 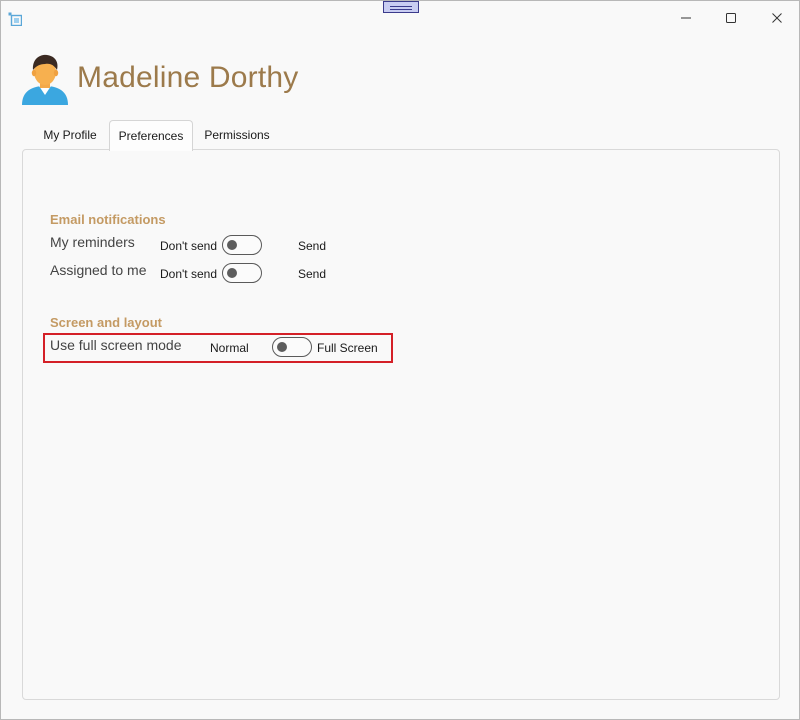 What do you see at coordinates (237, 135) in the screenshot?
I see `tab-permissions: Permissions` at bounding box center [237, 135].